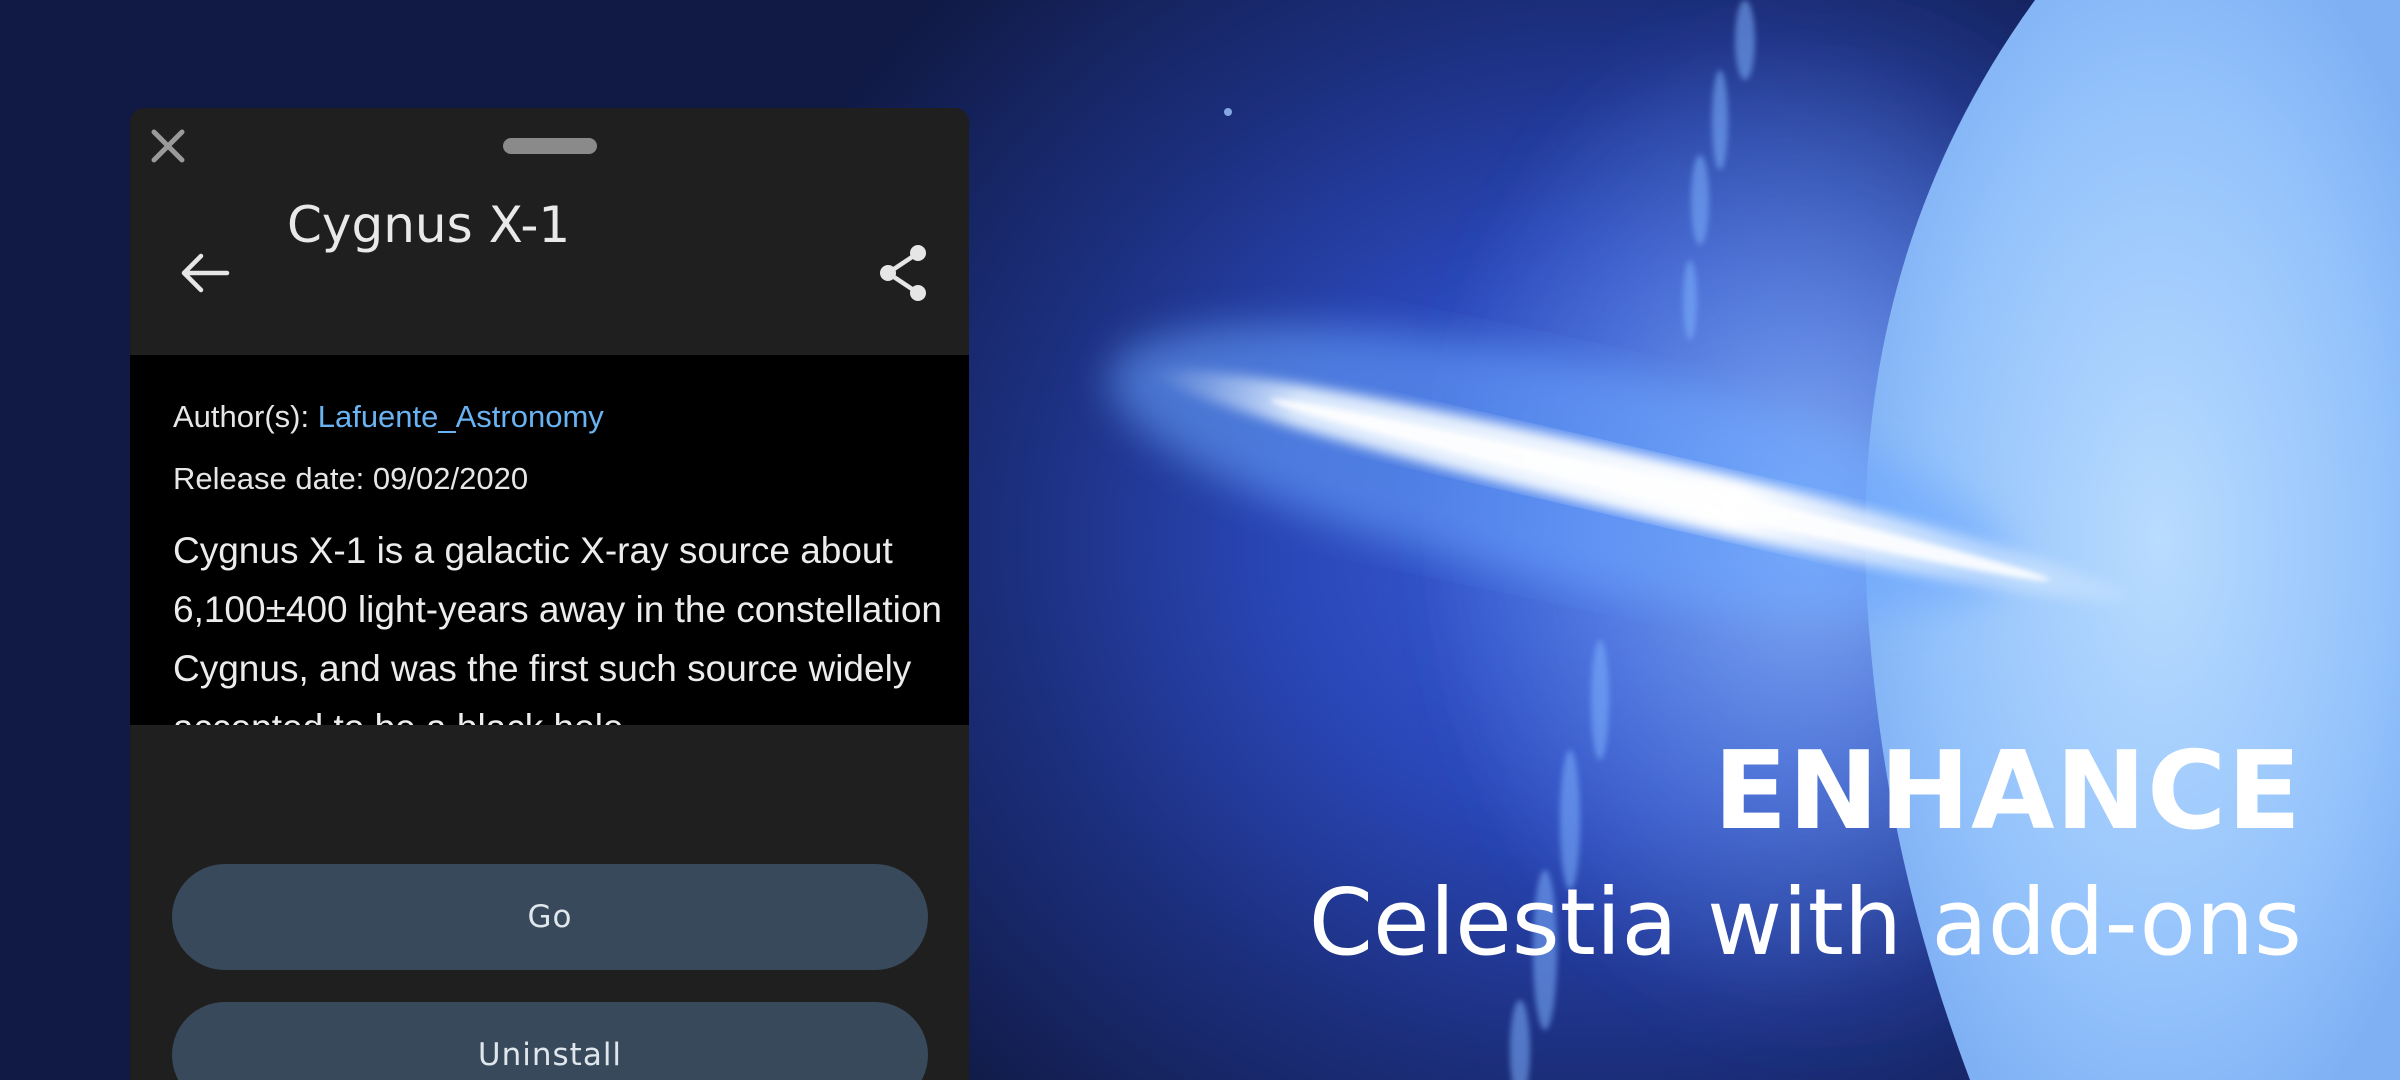  What do you see at coordinates (351, 478) in the screenshot?
I see `release-date: Release date: 09/02/2020` at bounding box center [351, 478].